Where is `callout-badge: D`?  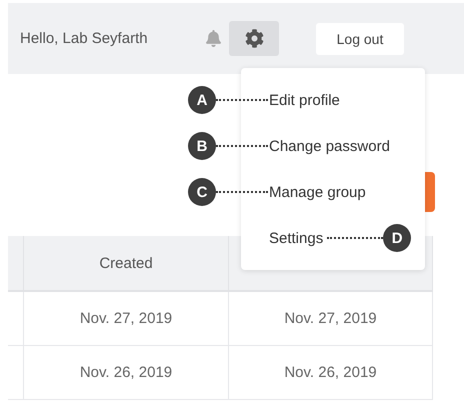
callout-badge: D is located at coordinates (397, 238).